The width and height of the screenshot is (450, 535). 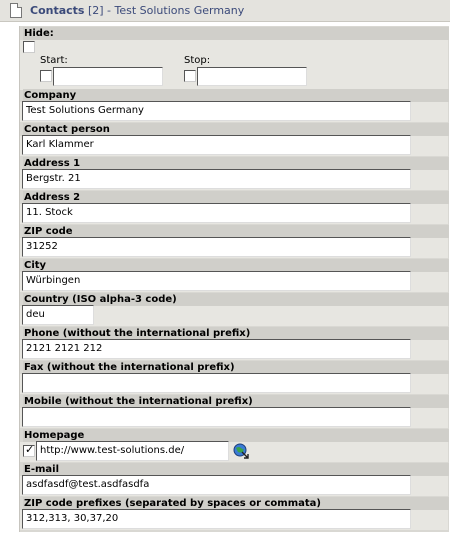 I want to click on phone-input: 2121 2121 212, so click(x=216, y=349).